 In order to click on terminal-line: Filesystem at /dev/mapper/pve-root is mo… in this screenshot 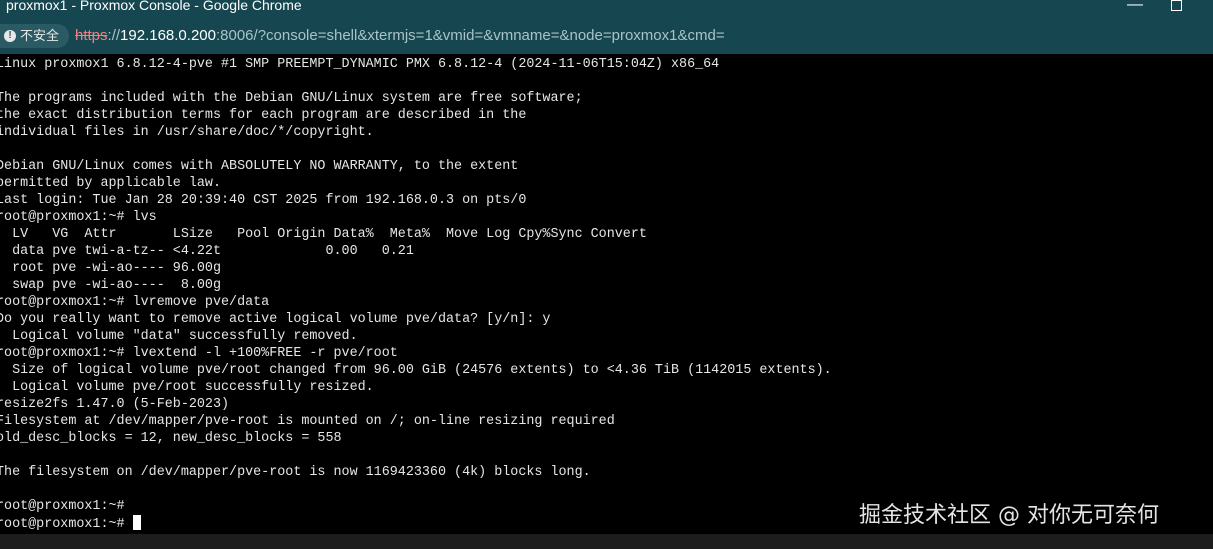, I will do `click(307, 421)`.